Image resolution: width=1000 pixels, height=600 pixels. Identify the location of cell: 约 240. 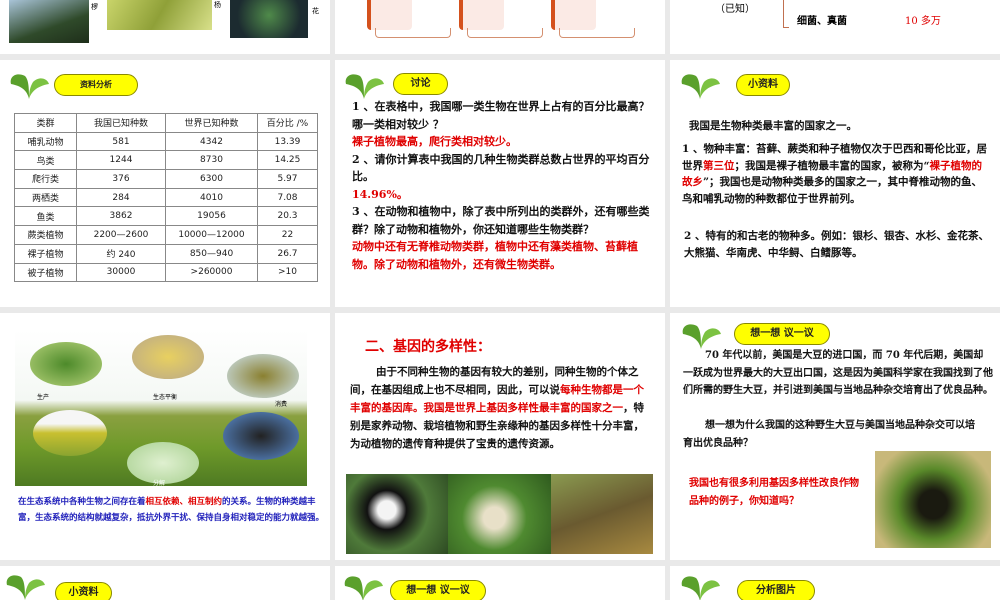
(121, 253).